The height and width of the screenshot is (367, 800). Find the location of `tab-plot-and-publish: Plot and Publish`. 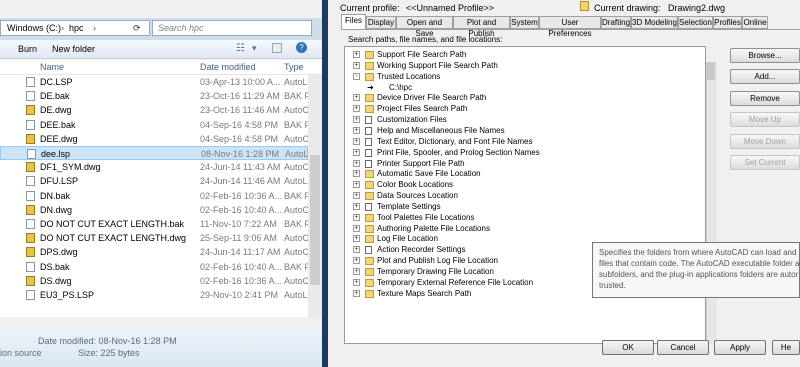

tab-plot-and-publish: Plot and Publish is located at coordinates (481, 27).